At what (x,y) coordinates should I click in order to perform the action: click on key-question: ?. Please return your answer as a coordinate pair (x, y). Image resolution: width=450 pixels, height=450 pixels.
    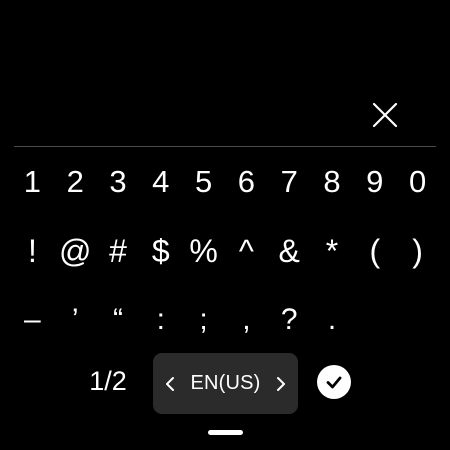
    Looking at the image, I should click on (289, 320).